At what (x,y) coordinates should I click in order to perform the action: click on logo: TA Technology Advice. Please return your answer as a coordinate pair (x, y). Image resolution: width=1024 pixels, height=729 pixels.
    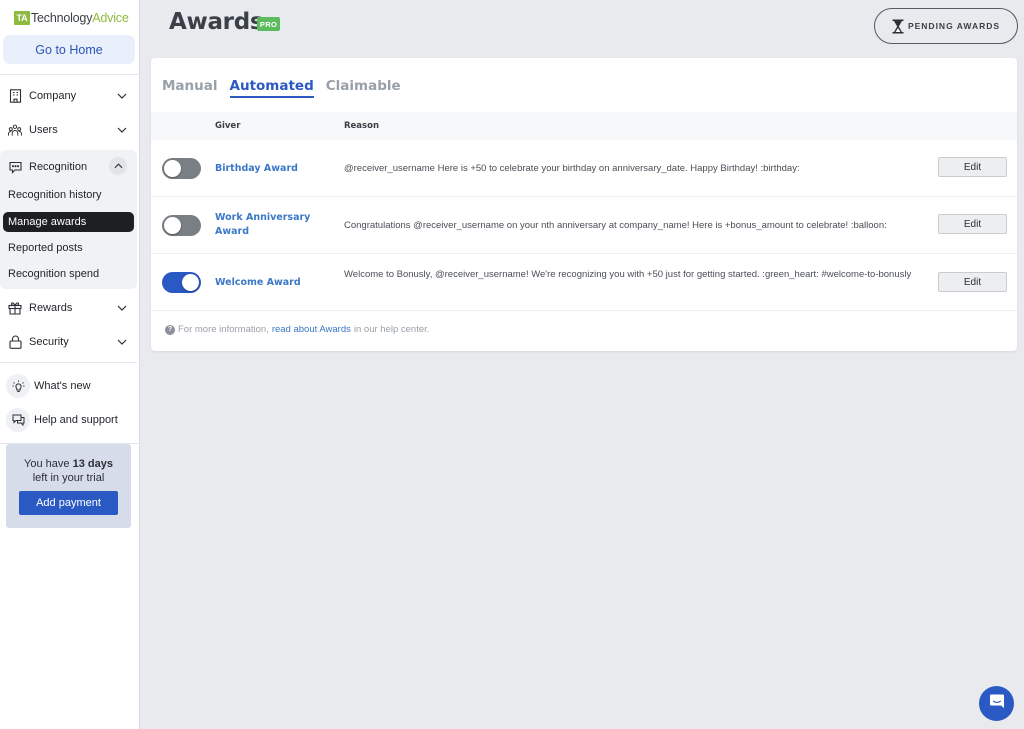
    Looking at the image, I should click on (71, 18).